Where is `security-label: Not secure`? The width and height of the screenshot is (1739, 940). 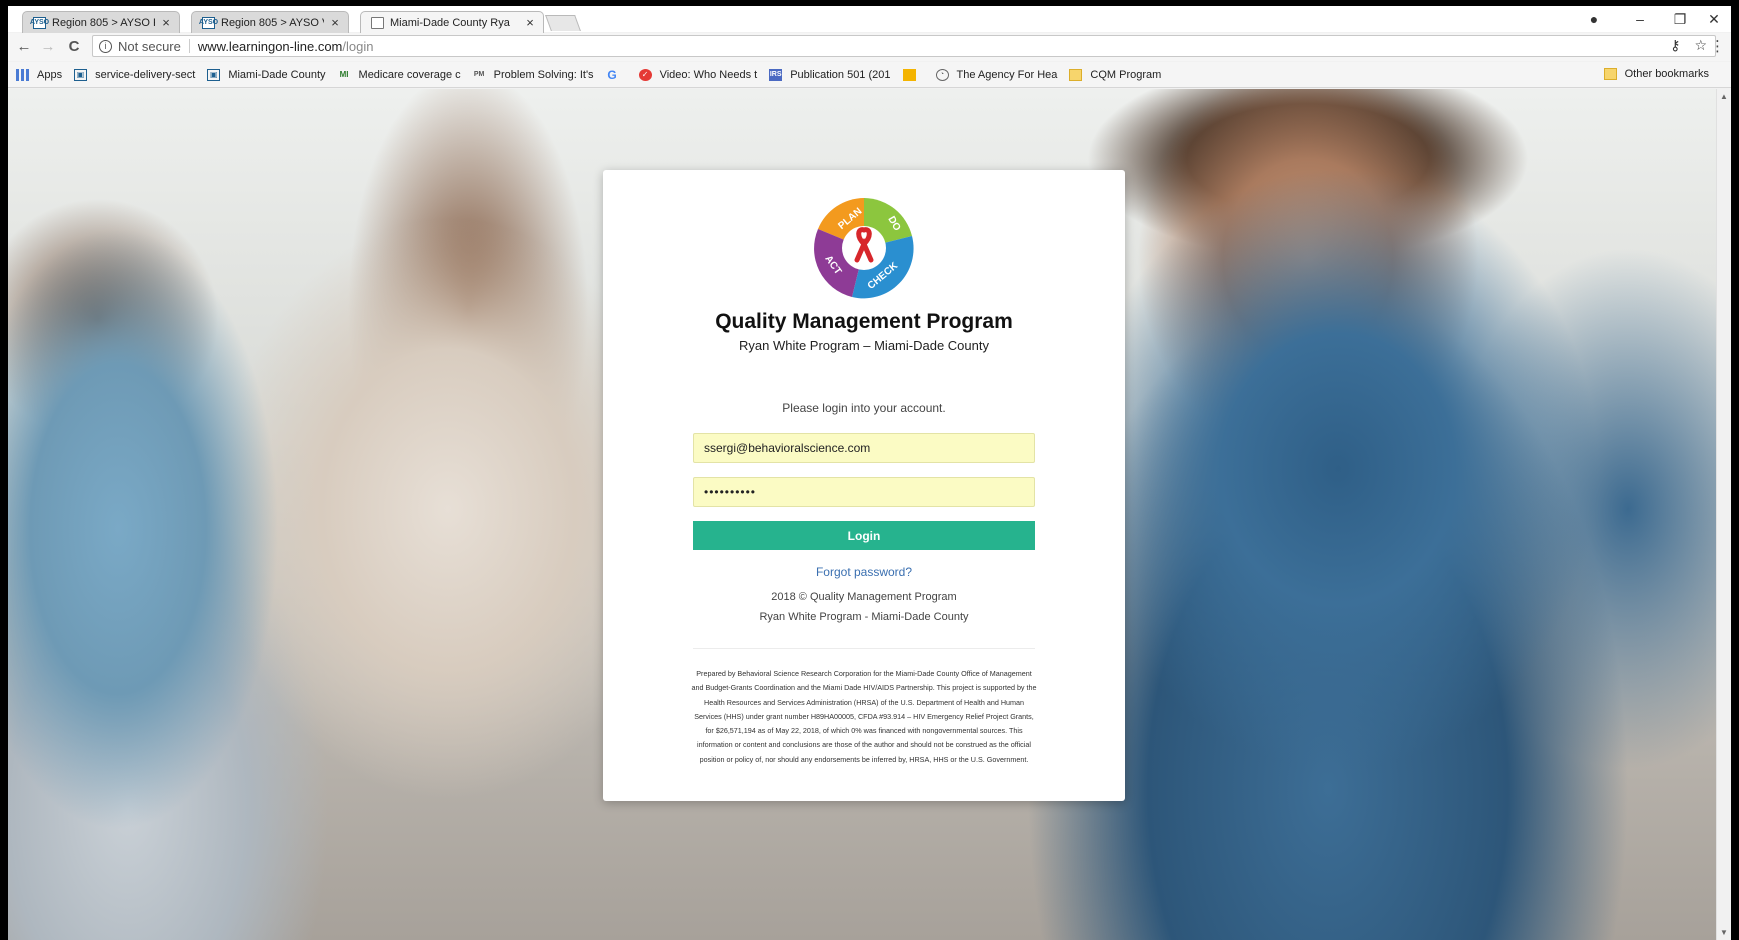
security-label: Not secure is located at coordinates (149, 46).